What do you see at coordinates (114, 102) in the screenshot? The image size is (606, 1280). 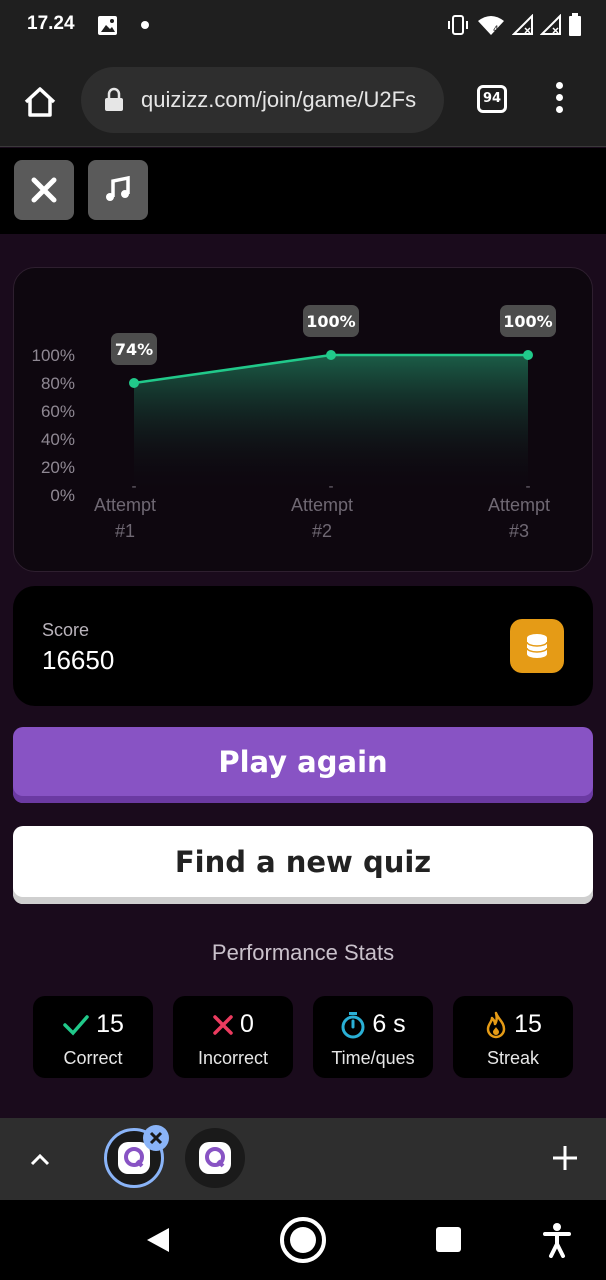 I see `lock-icon` at bounding box center [114, 102].